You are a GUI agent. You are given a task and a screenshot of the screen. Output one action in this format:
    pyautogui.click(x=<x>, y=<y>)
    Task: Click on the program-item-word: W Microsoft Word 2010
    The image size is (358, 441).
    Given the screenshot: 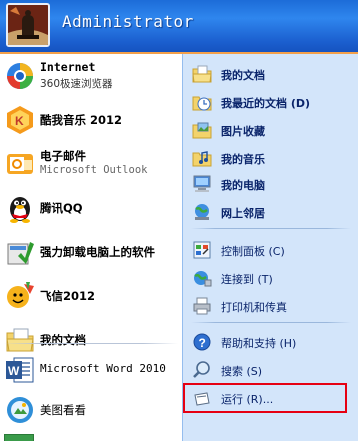 What is the action you would take?
    pyautogui.click(x=91, y=370)
    